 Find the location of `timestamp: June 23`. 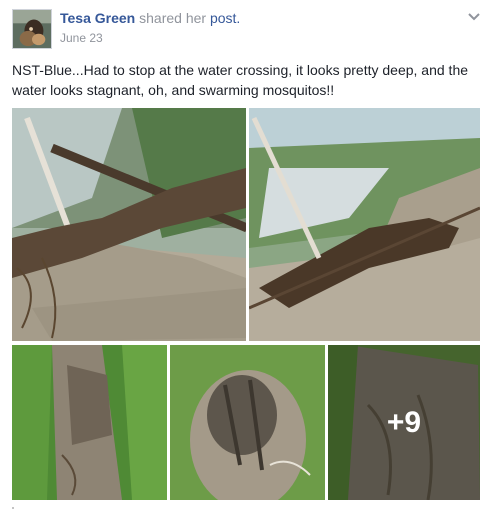

timestamp: June 23 is located at coordinates (81, 38).